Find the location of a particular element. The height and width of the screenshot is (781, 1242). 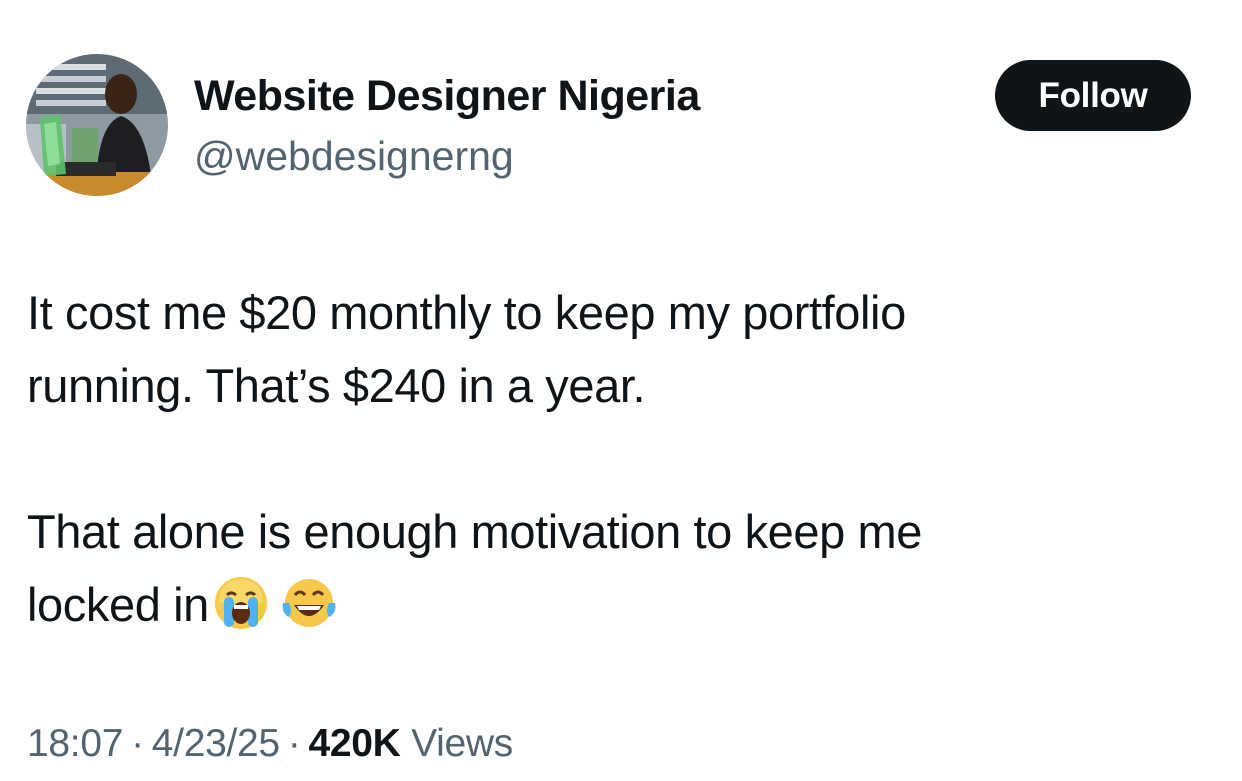

display-name: Website Designer Nigeria is located at coordinates (447, 96).